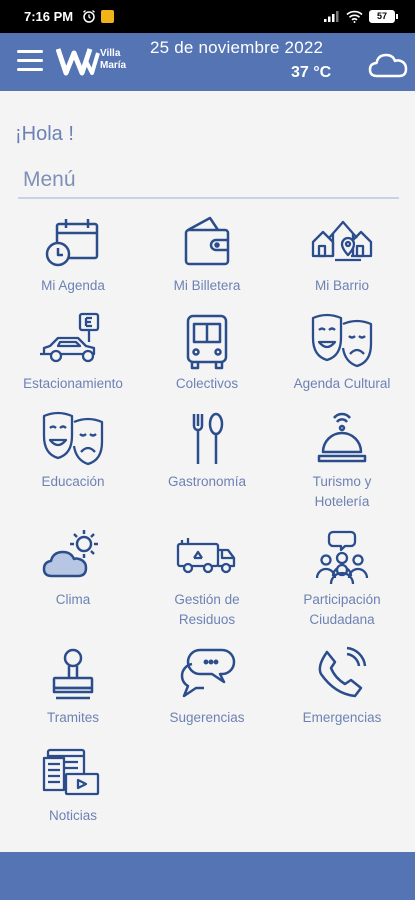 This screenshot has height=900, width=415. I want to click on menu-tile-label: Mi Barrio, so click(341, 285).